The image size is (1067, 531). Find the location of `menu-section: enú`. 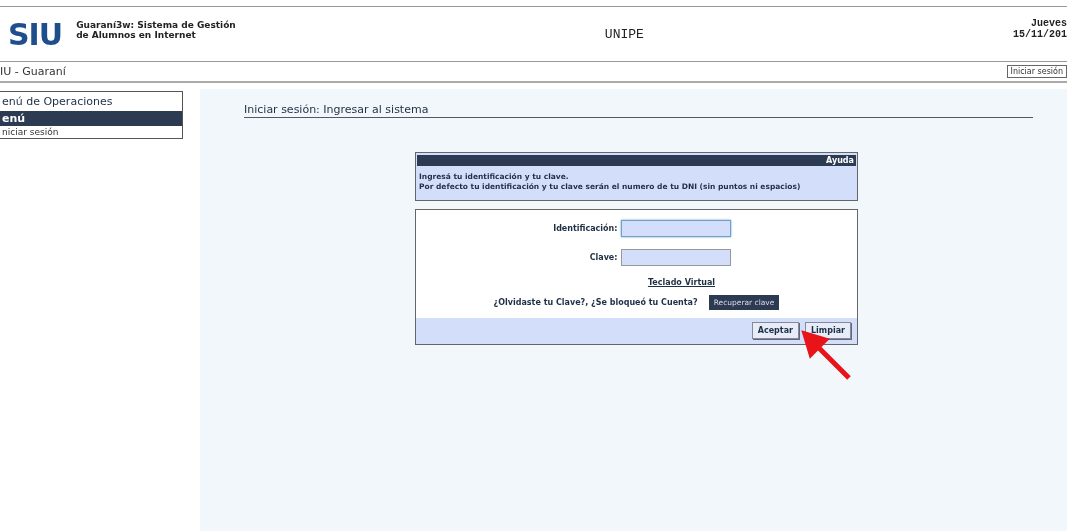

menu-section: enú is located at coordinates (91, 118).